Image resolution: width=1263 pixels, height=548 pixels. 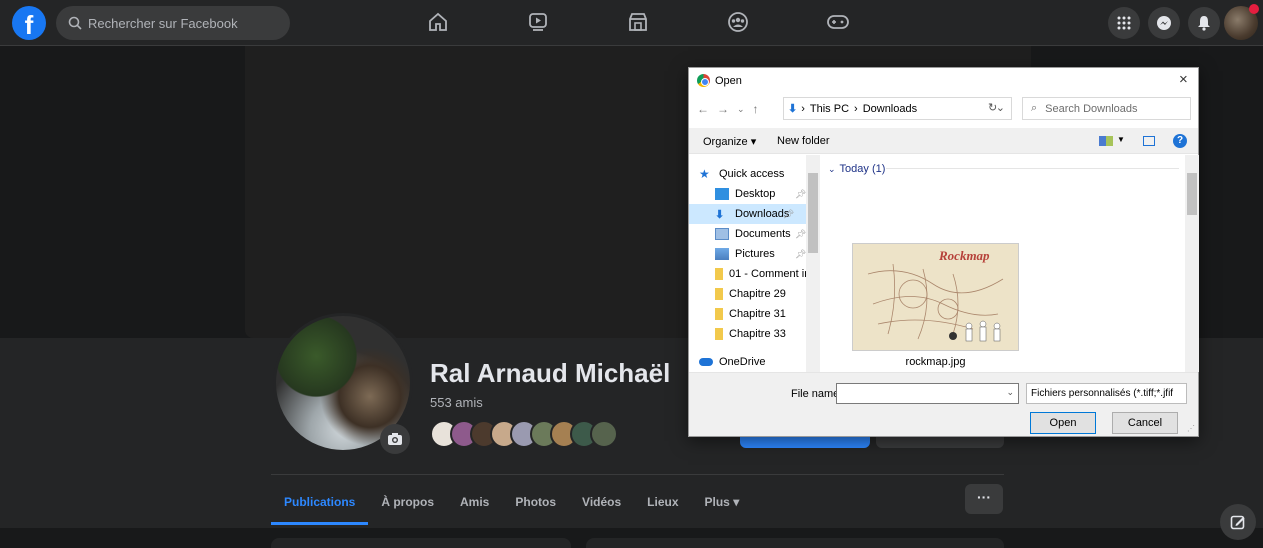 I want to click on nav-label: Chapitre 29, so click(x=757, y=294).